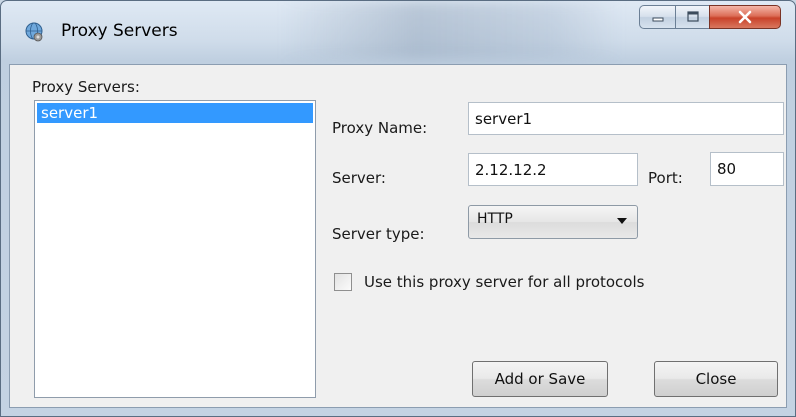 This screenshot has width=796, height=417. I want to click on maximize-button, so click(692, 17).